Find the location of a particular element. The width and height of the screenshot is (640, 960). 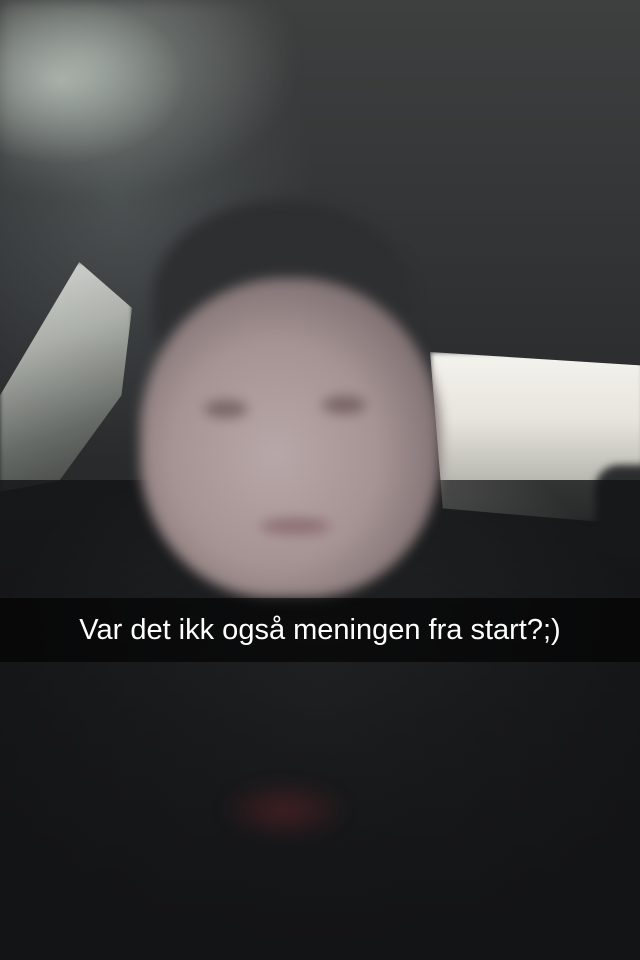

mouth is located at coordinates (295, 526).